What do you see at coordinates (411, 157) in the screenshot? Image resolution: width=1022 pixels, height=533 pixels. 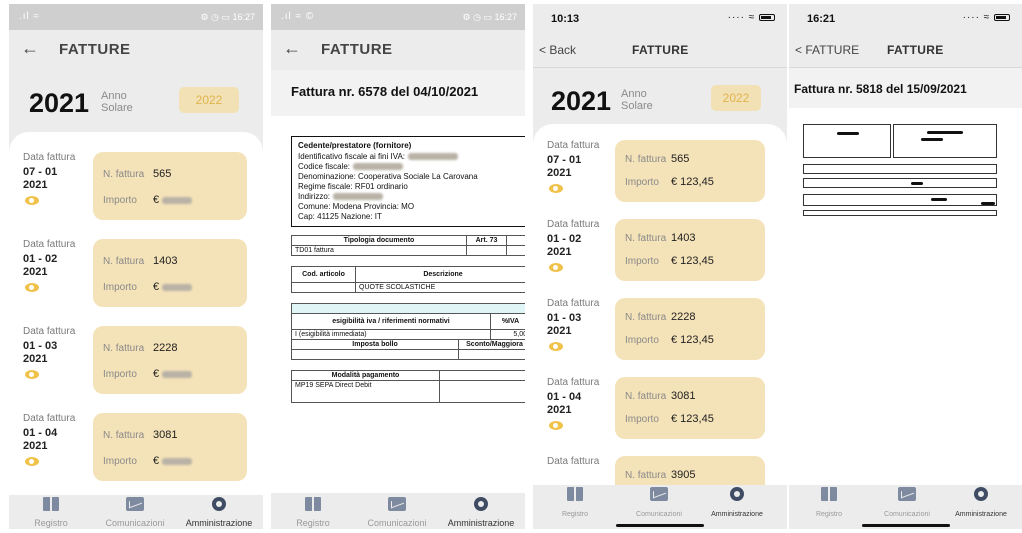 I see `doc-line: Identificativo fiscale ai fini IVA:` at bounding box center [411, 157].